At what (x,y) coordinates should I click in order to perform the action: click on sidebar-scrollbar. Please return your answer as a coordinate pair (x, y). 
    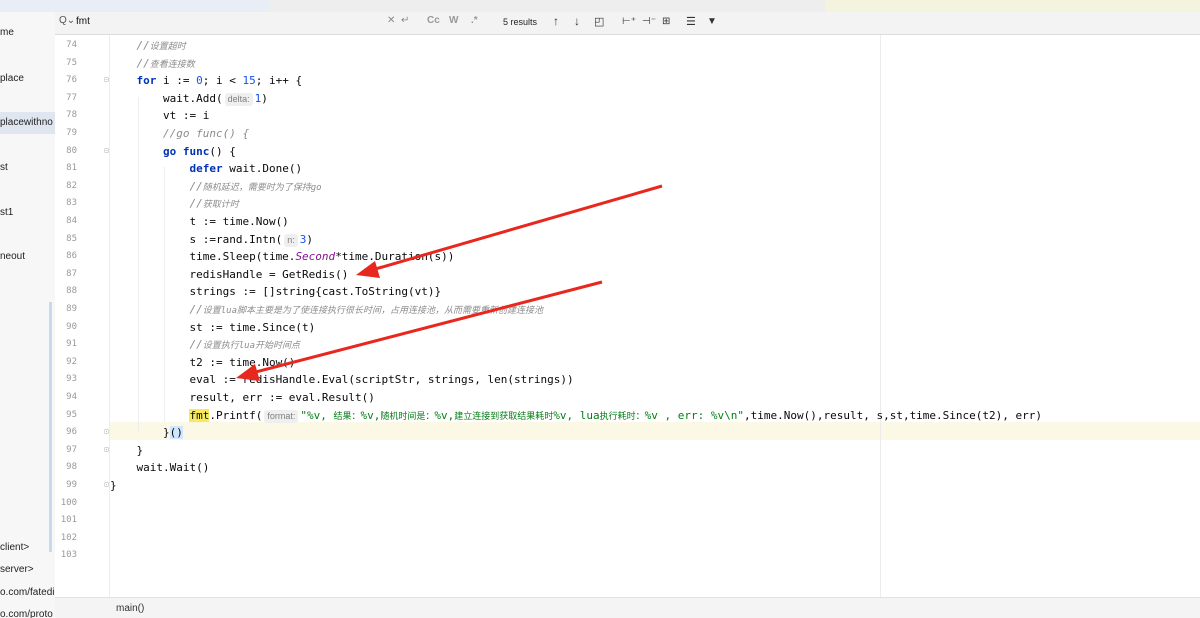
    Looking at the image, I should click on (50, 427).